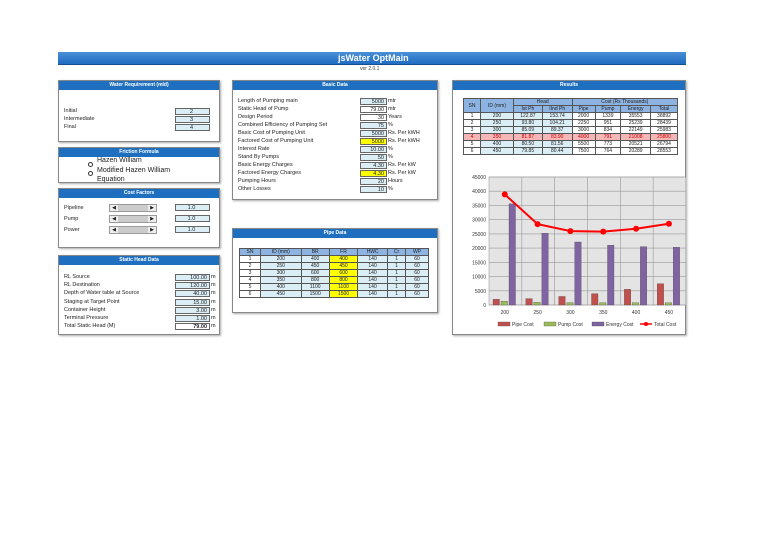  Describe the element at coordinates (281, 266) in the screenshot. I see `table-cell: 250` at that location.